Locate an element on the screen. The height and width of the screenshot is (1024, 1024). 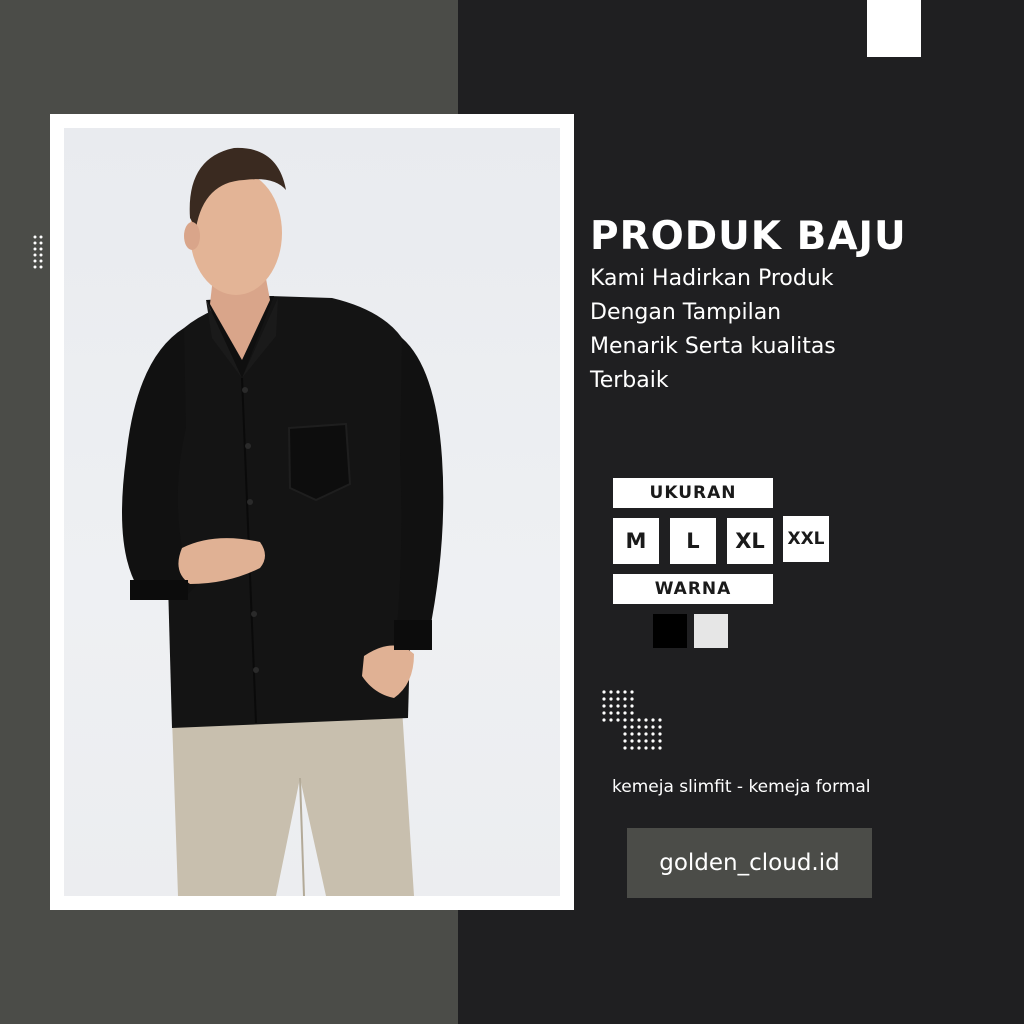
brand-badge: golden_cloud.id is located at coordinates (749, 863).